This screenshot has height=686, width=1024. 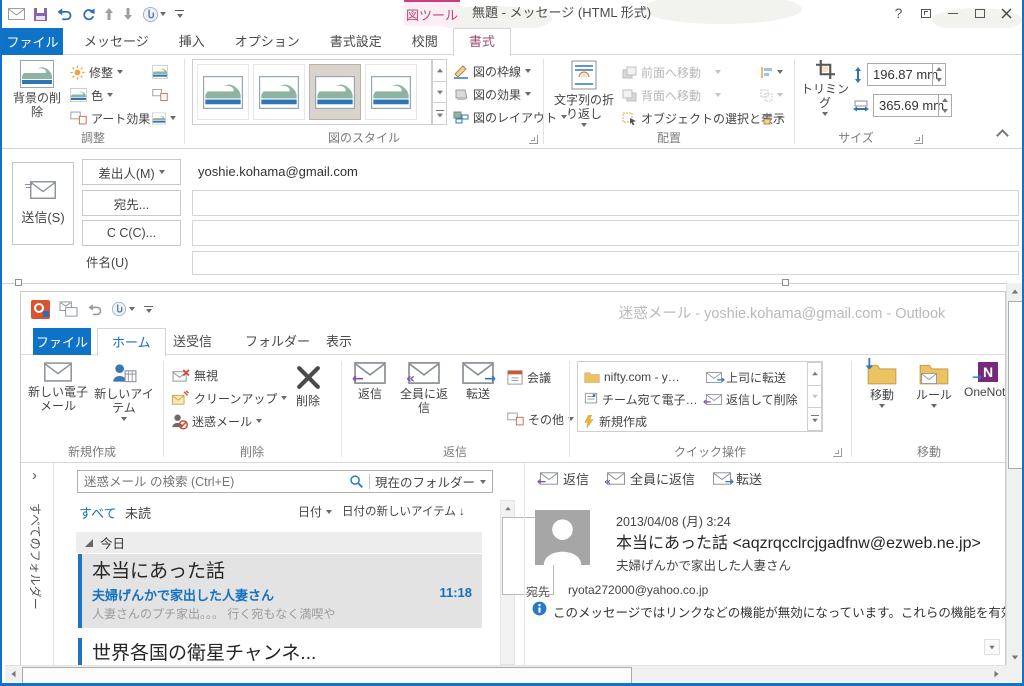 I want to click on group-picture-styles: 図の枠線 図の効果 図のレイアウト 図のスタイル, so click(x=376, y=101).